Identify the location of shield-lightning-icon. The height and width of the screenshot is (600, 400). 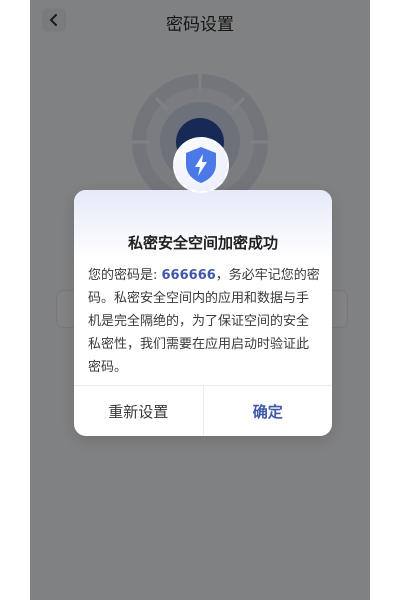
(201, 165).